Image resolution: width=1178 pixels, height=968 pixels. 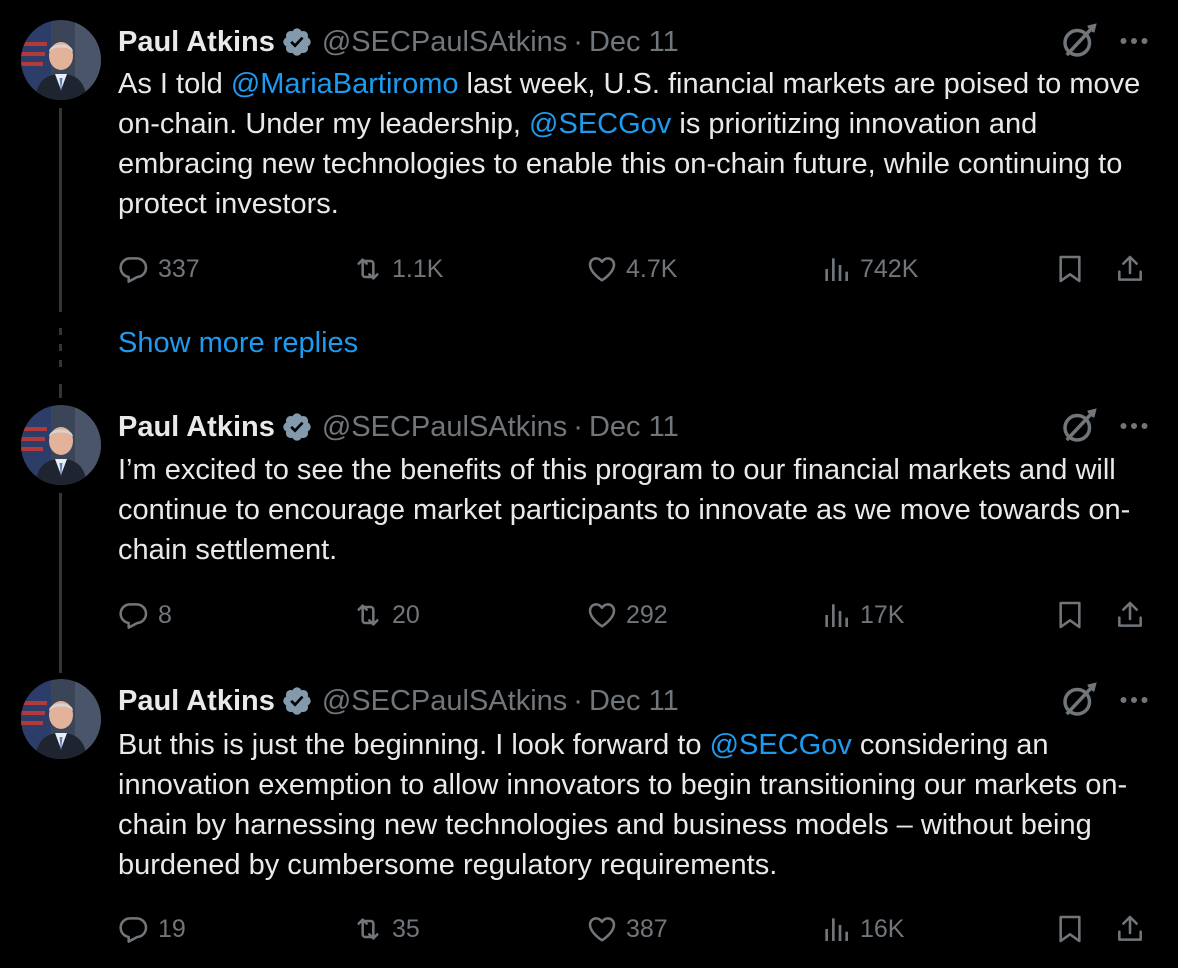 I want to click on like-button: 4.7K, so click(x=631, y=269).